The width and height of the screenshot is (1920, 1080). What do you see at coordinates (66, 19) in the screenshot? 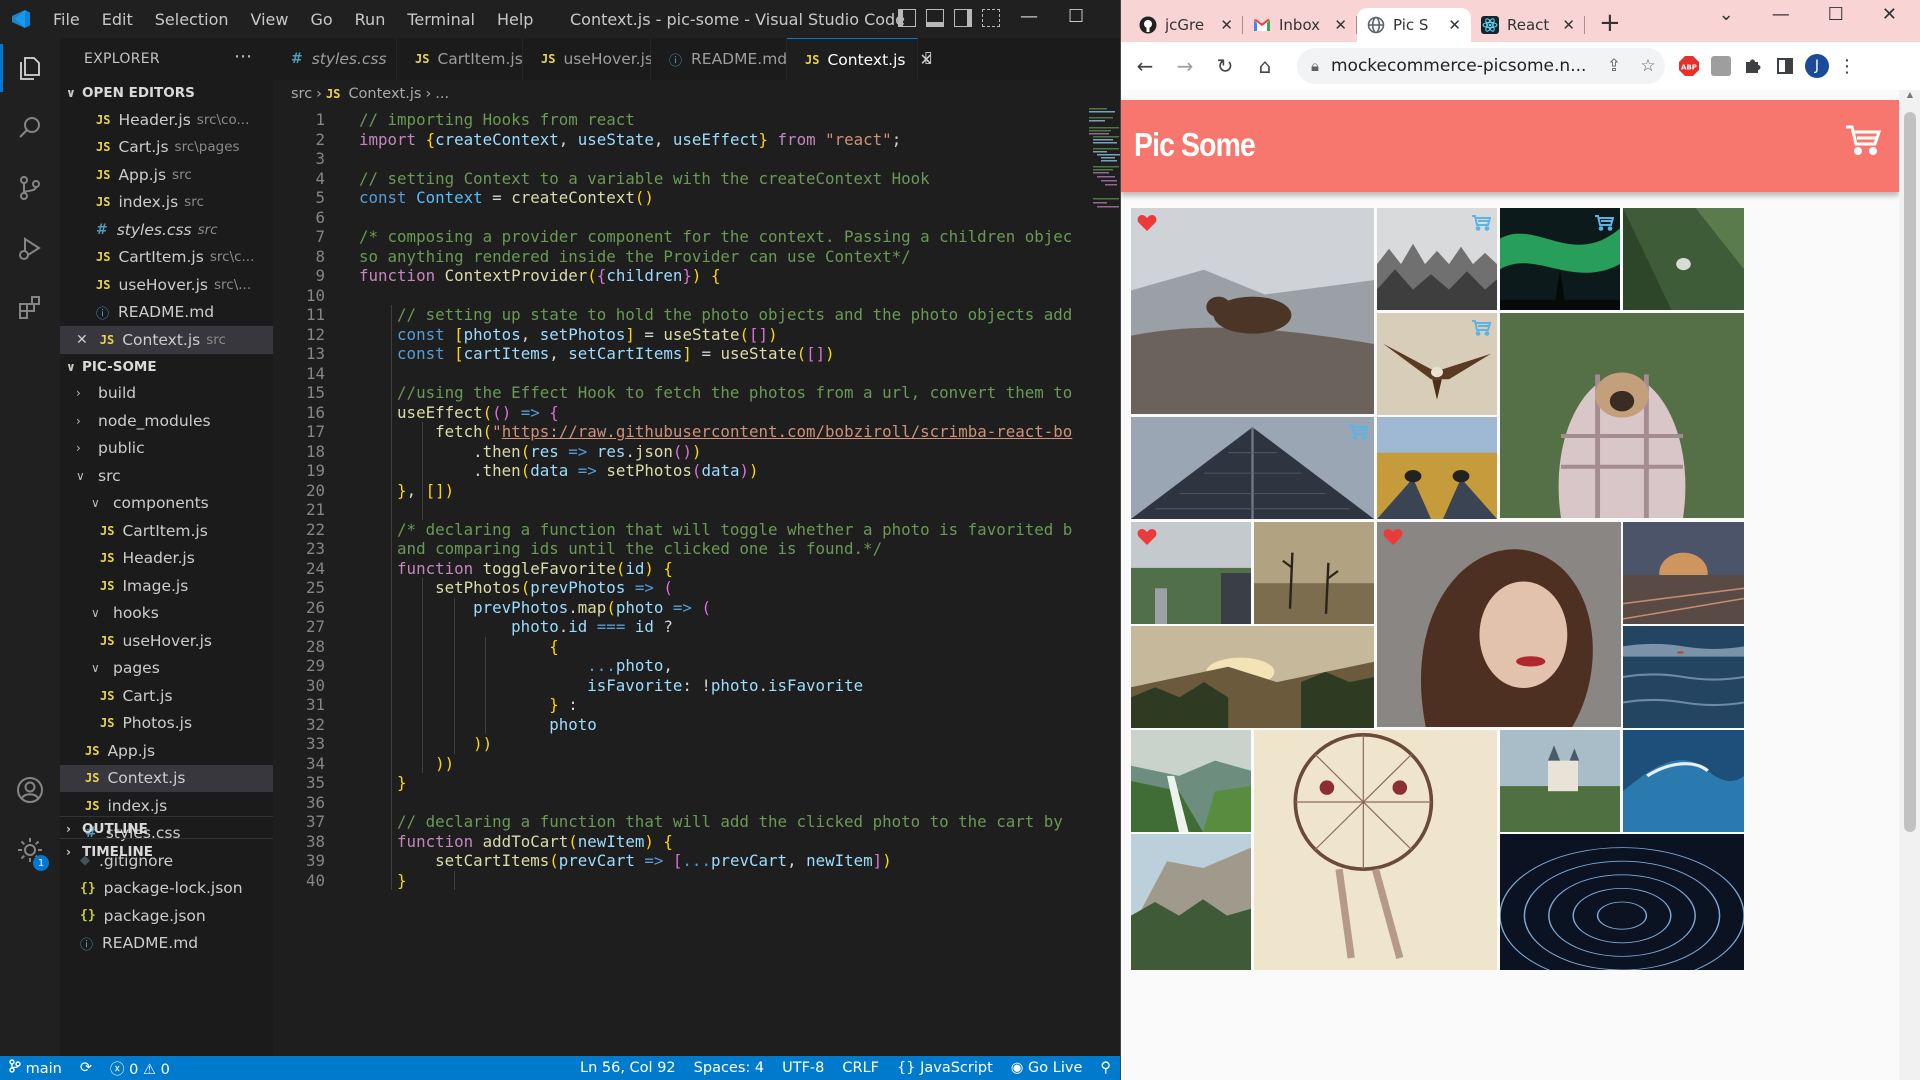
I see `menu-file: File` at bounding box center [66, 19].